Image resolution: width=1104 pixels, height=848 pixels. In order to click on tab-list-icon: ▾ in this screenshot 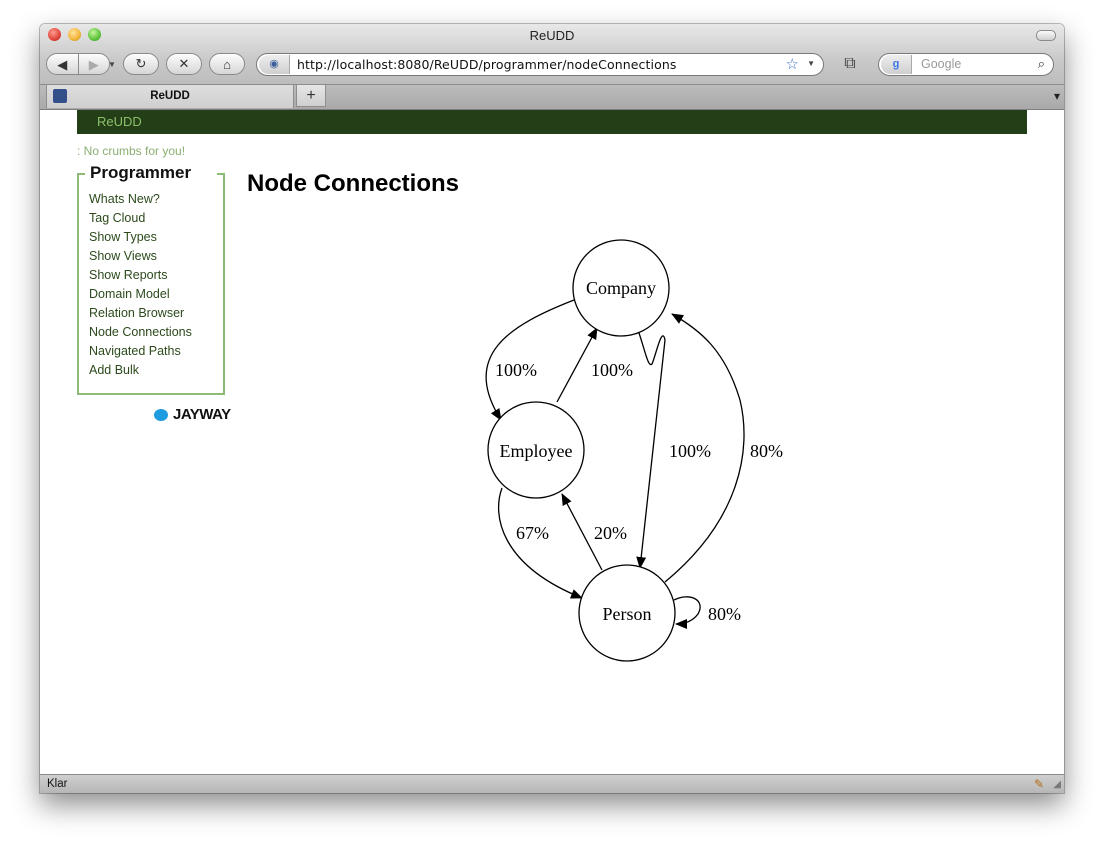, I will do `click(1057, 96)`.